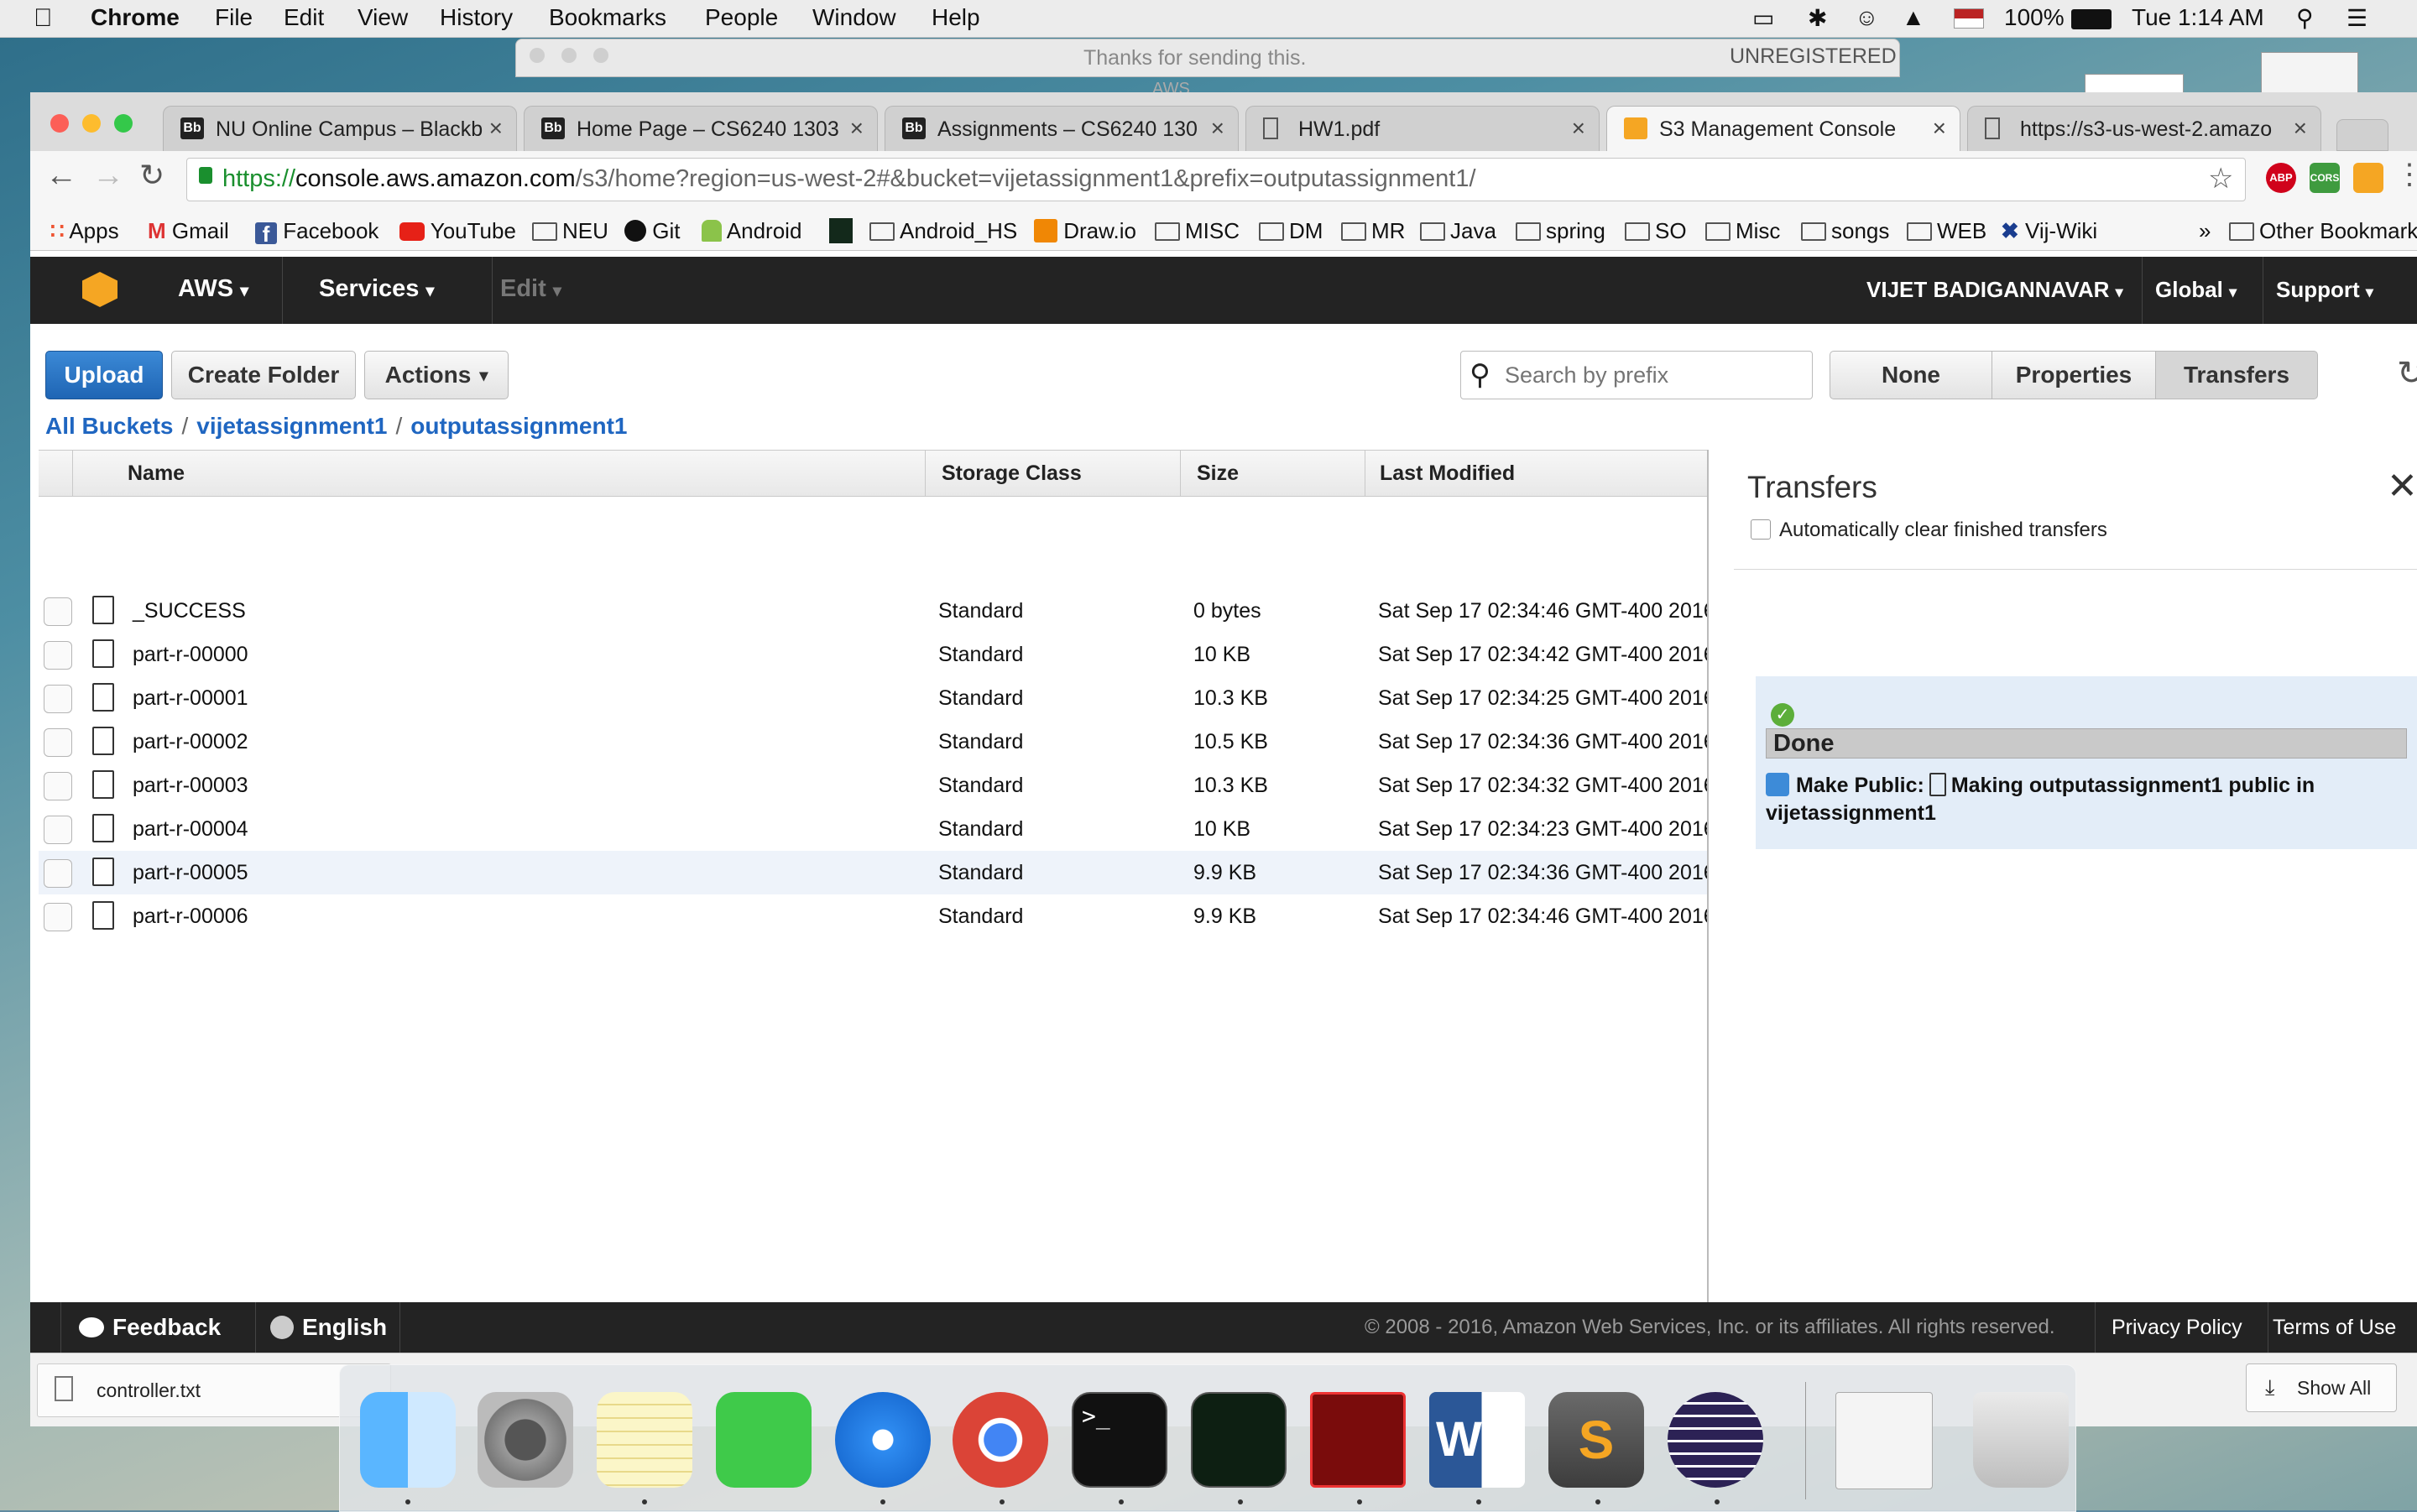 This screenshot has height=1512, width=2417. I want to click on bookmark-folder-misc-upper: MISC, so click(1197, 231).